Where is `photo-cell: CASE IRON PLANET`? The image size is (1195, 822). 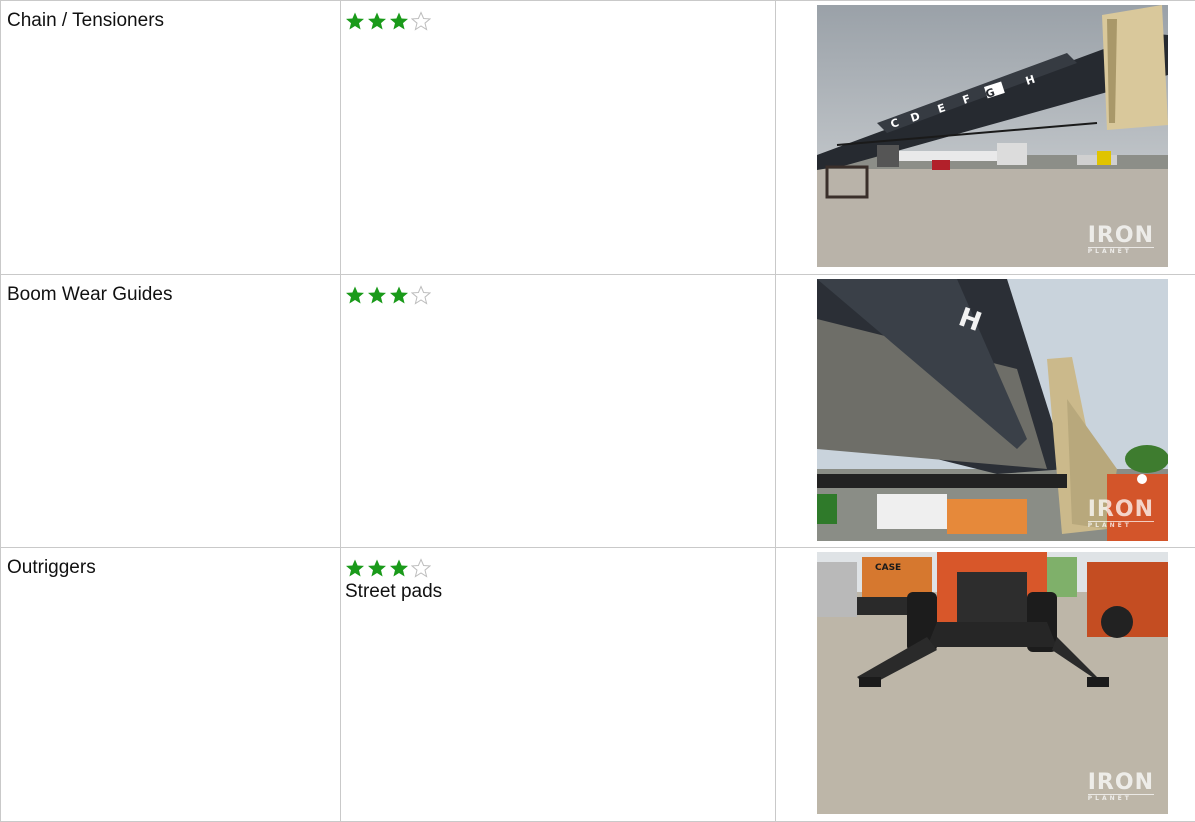 photo-cell: CASE IRON PLANET is located at coordinates (985, 685).